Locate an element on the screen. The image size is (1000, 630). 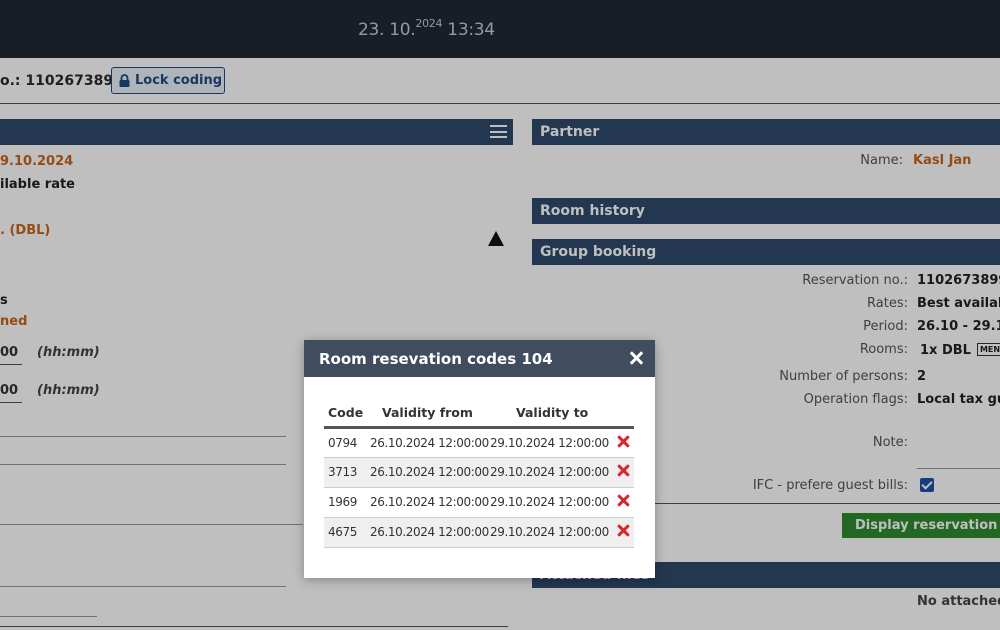
close-icon is located at coordinates (636, 358).